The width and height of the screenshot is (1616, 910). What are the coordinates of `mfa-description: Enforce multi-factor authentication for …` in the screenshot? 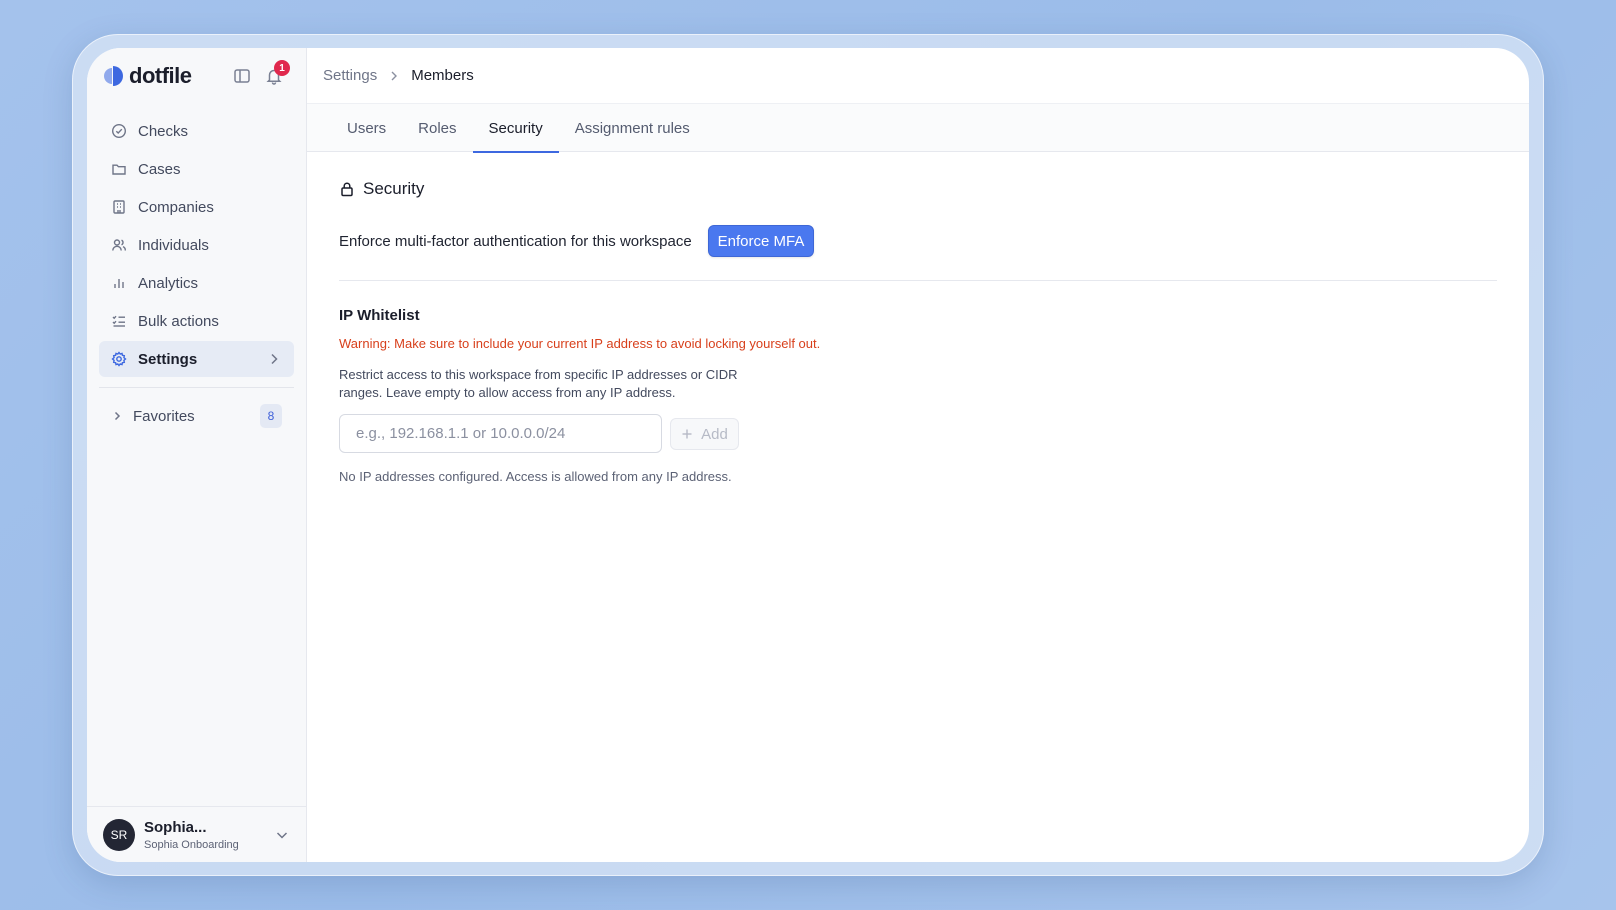 It's located at (515, 241).